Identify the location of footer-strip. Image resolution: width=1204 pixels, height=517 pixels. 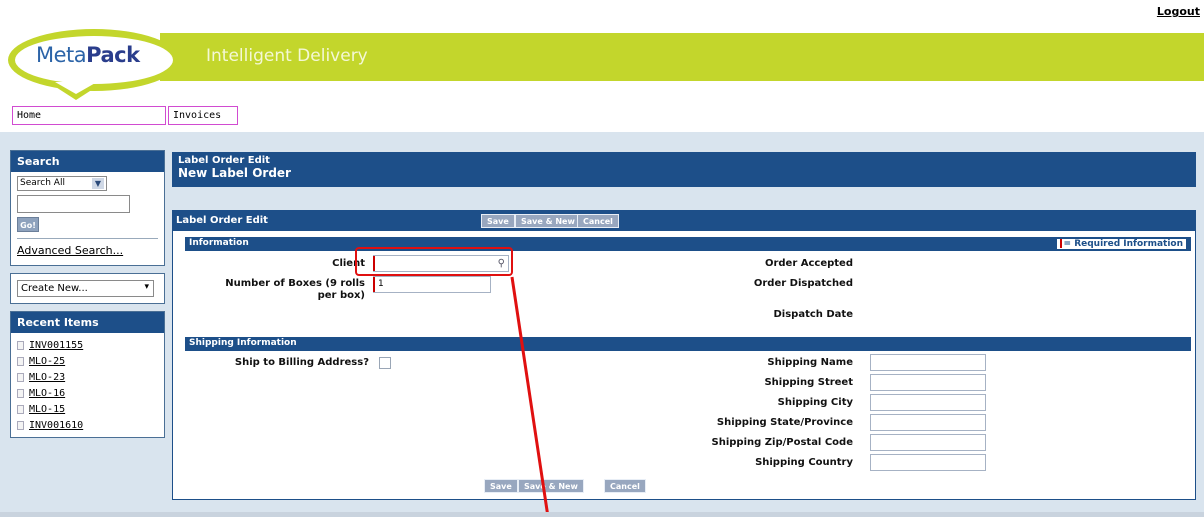
(602, 514).